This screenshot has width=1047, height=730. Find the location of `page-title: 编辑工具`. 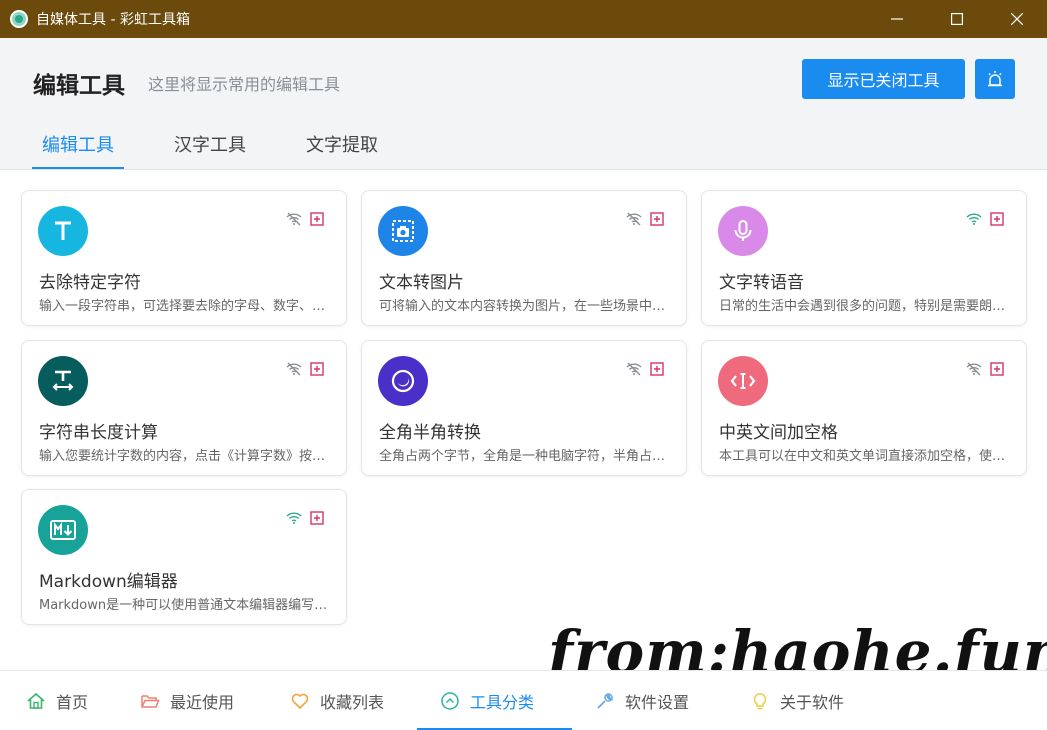

page-title: 编辑工具 is located at coordinates (79, 86).